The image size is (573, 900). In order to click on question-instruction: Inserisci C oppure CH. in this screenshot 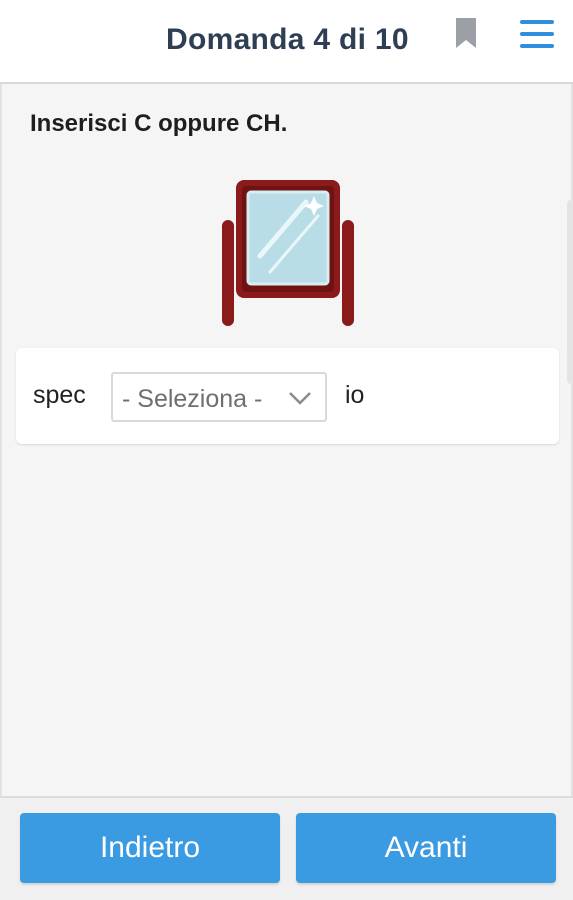, I will do `click(159, 123)`.